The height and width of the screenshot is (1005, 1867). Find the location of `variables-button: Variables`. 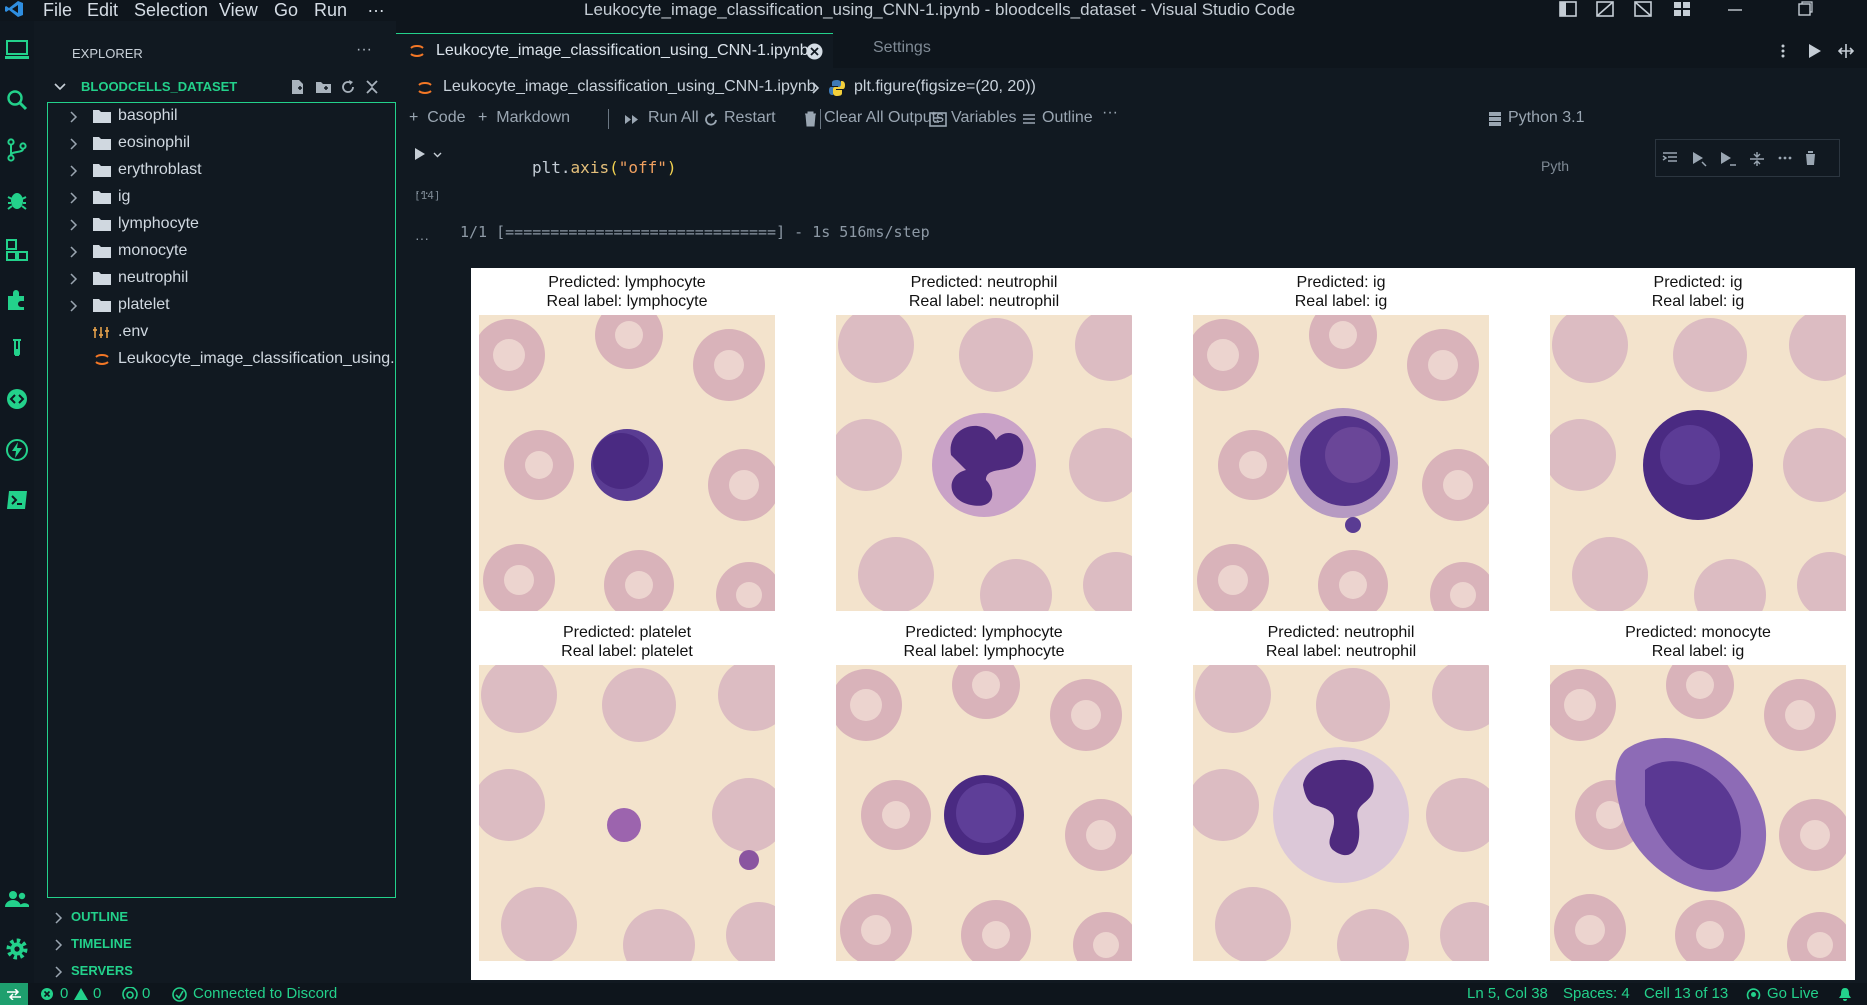

variables-button: Variables is located at coordinates (984, 118).